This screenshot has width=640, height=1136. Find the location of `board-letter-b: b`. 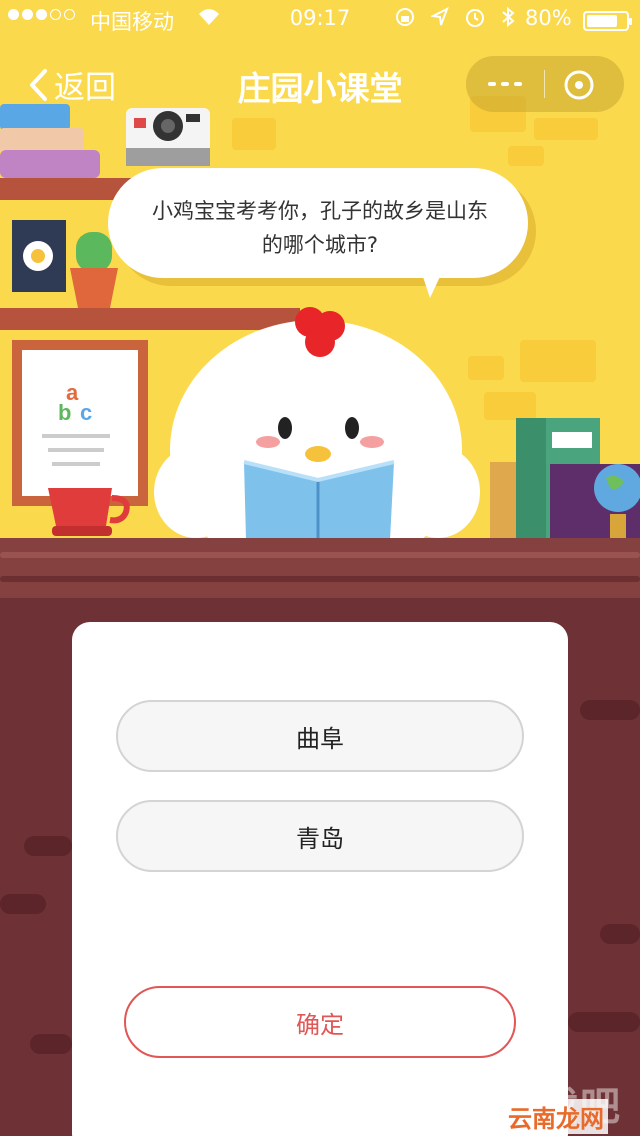

board-letter-b: b is located at coordinates (65, 412).